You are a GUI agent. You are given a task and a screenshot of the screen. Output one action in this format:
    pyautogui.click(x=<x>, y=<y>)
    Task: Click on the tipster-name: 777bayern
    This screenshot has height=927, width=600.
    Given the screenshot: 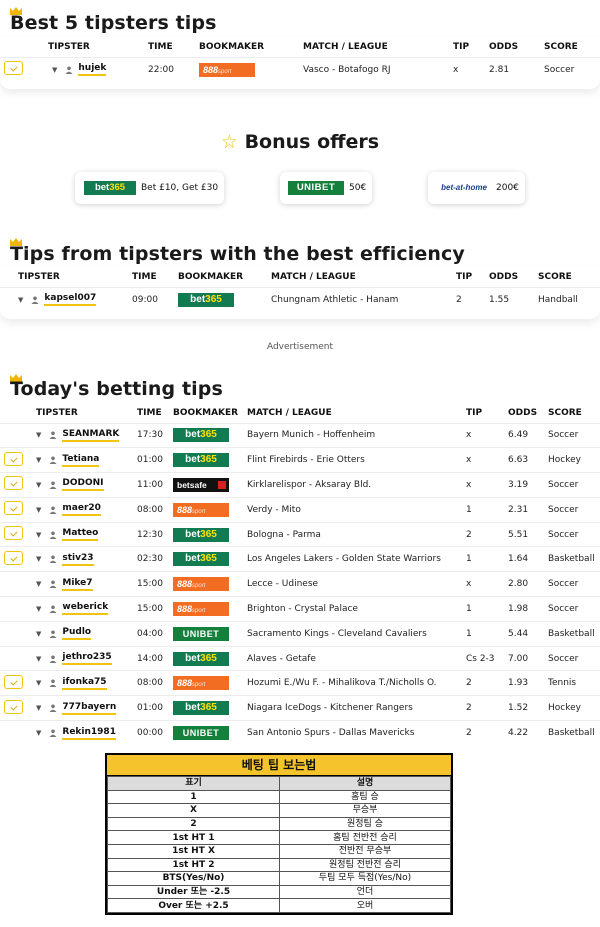 What is the action you would take?
    pyautogui.click(x=89, y=708)
    